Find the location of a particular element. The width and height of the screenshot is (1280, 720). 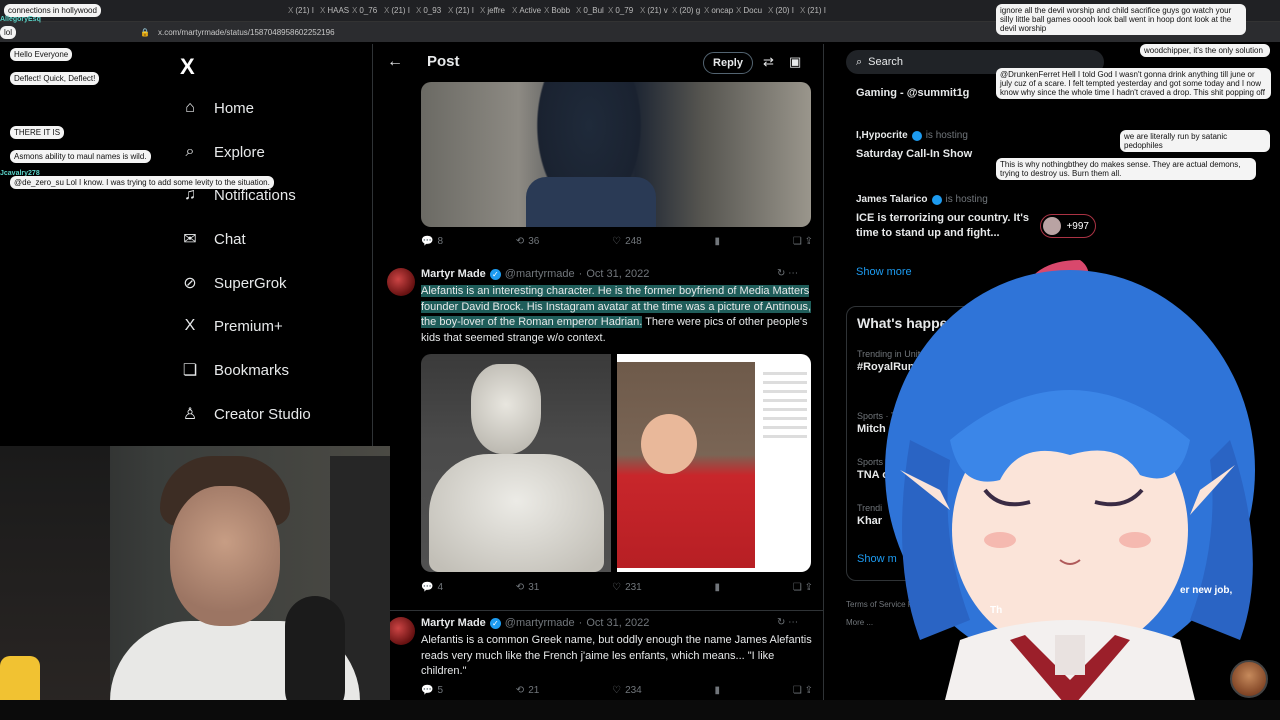

browser-tab: X (20) I is located at coordinates (781, 11).